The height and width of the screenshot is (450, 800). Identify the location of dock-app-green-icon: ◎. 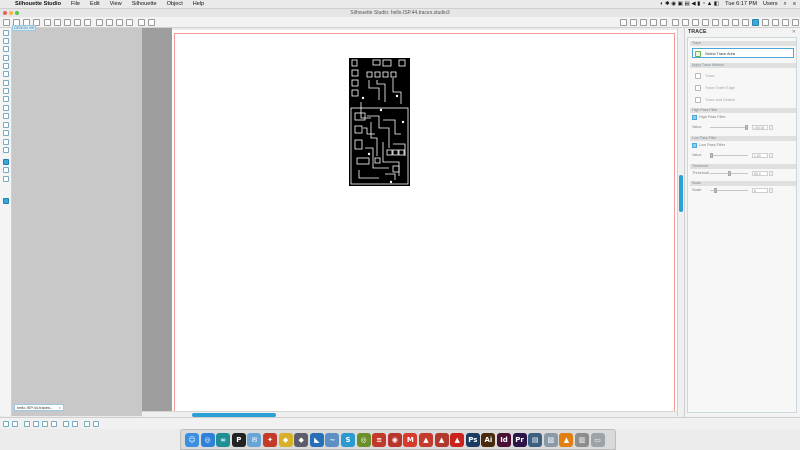
(363, 440).